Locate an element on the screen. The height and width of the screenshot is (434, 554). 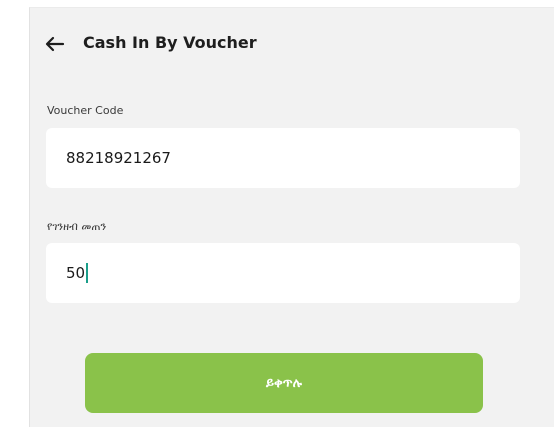
continue-button: ይቀጥሉ is located at coordinates (284, 383).